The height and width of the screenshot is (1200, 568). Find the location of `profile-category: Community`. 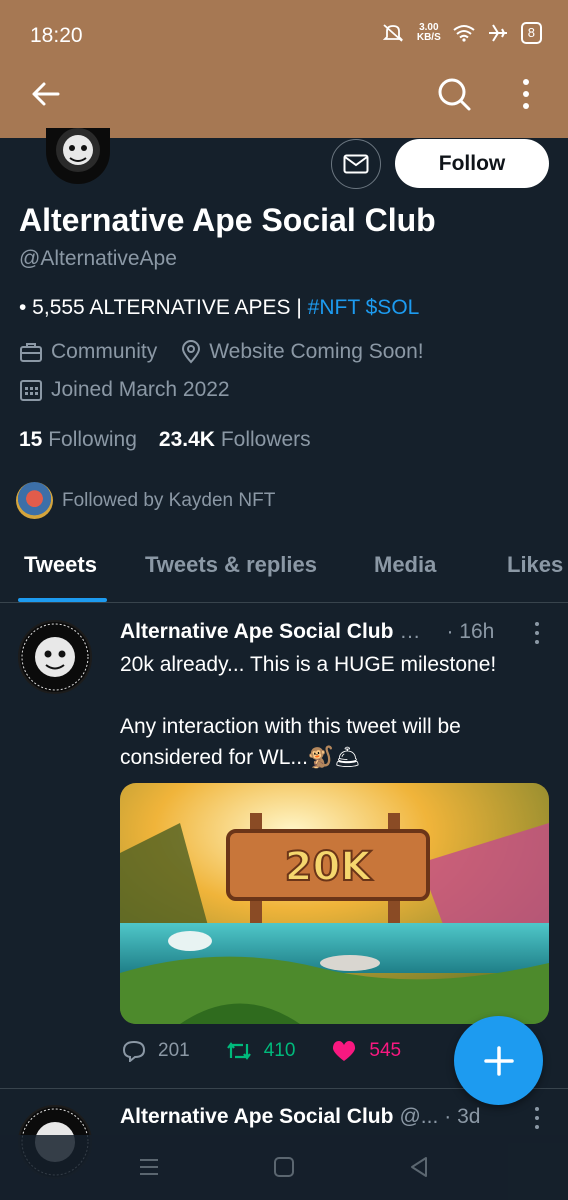

profile-category: Community is located at coordinates (104, 351).